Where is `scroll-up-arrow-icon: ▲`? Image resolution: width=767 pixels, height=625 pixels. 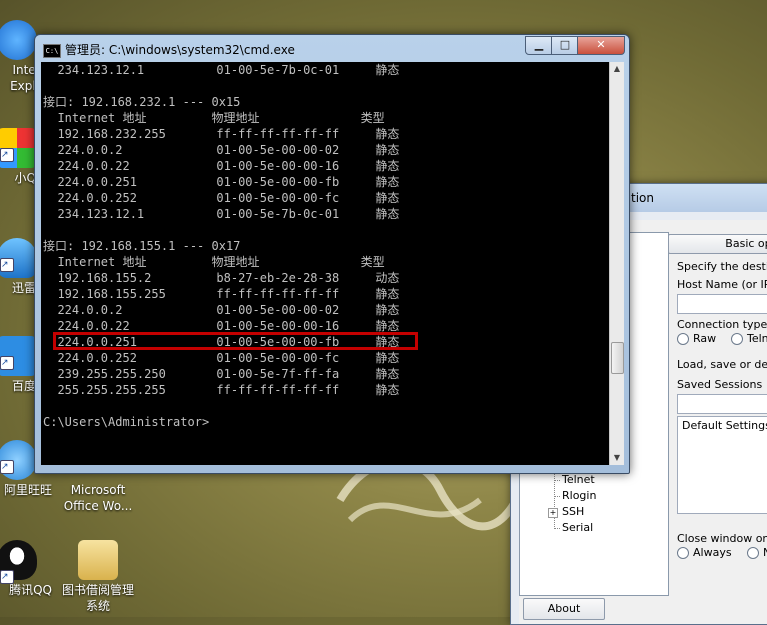 scroll-up-arrow-icon: ▲ is located at coordinates (617, 69).